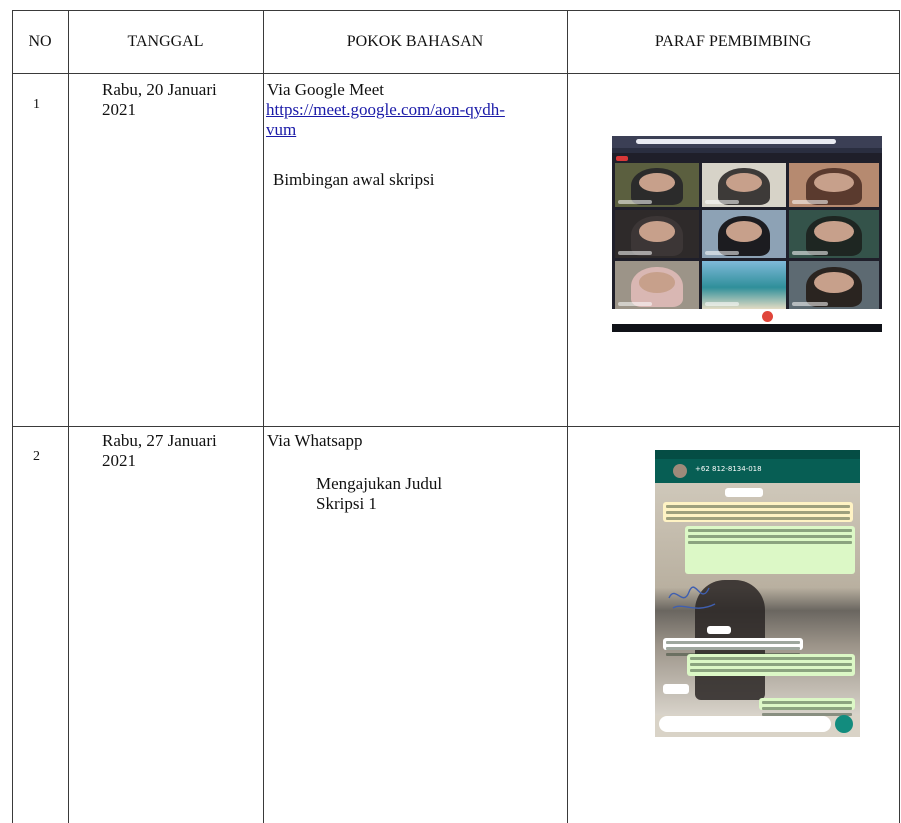  What do you see at coordinates (757, 454) in the screenshot?
I see `phone-status-bar` at bounding box center [757, 454].